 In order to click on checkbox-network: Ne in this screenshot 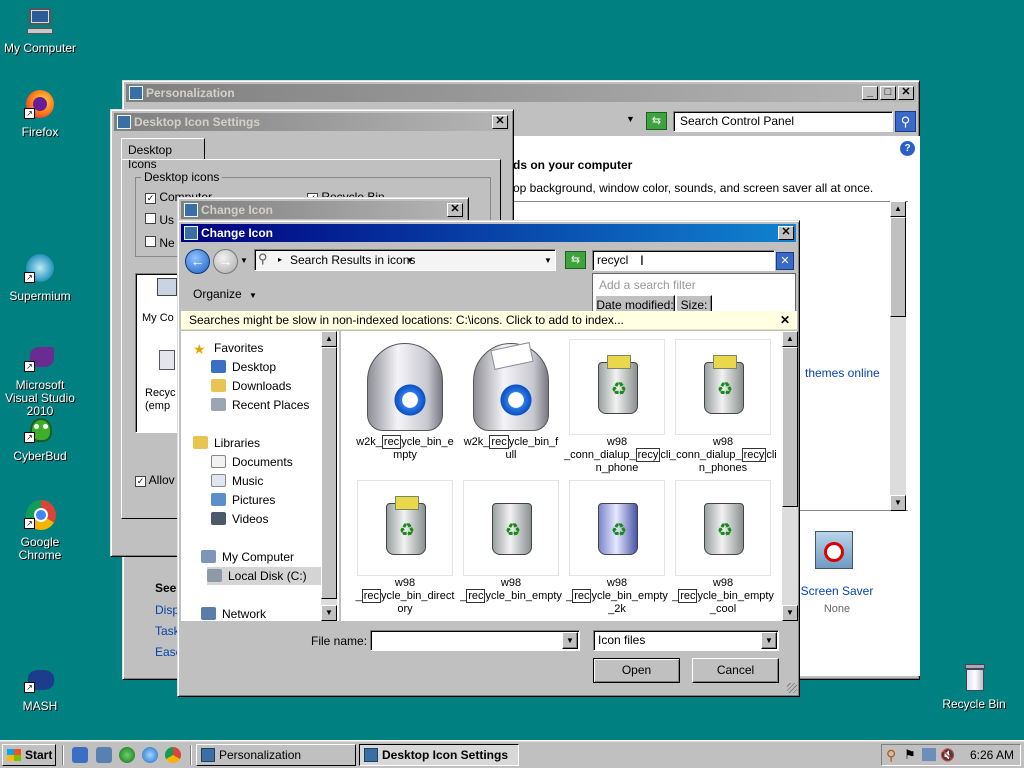, I will do `click(160, 243)`.